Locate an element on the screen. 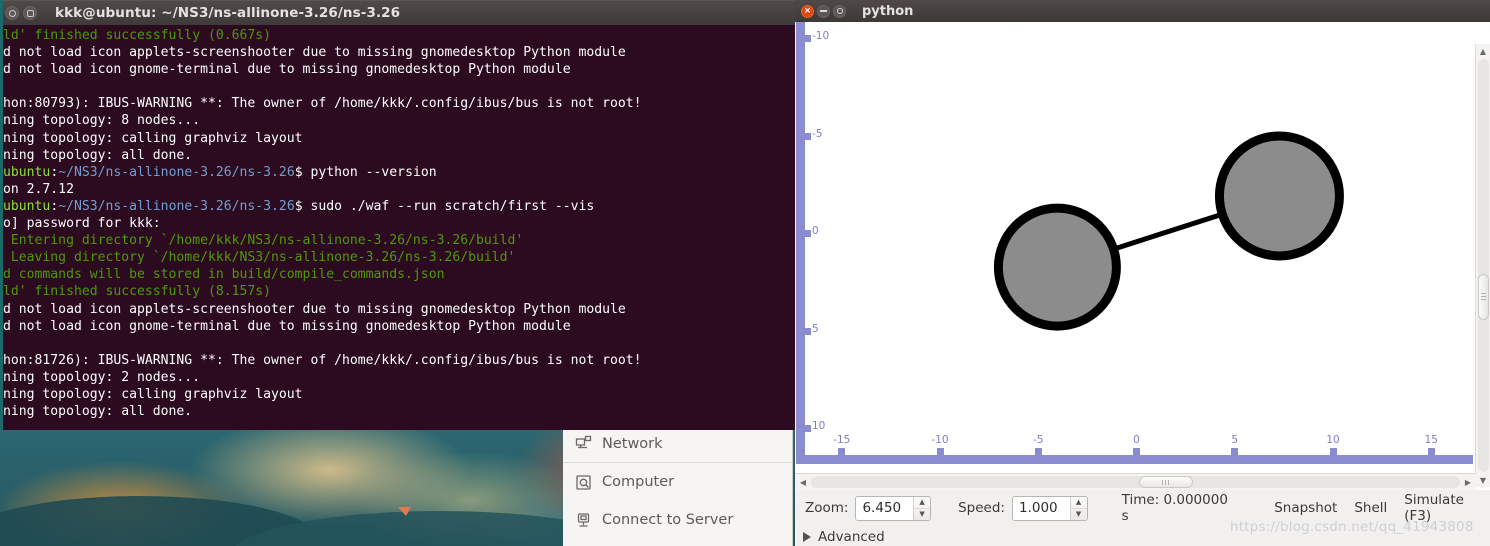 This screenshot has height=546, width=1490. chevron-right-icon is located at coordinates (807, 537).